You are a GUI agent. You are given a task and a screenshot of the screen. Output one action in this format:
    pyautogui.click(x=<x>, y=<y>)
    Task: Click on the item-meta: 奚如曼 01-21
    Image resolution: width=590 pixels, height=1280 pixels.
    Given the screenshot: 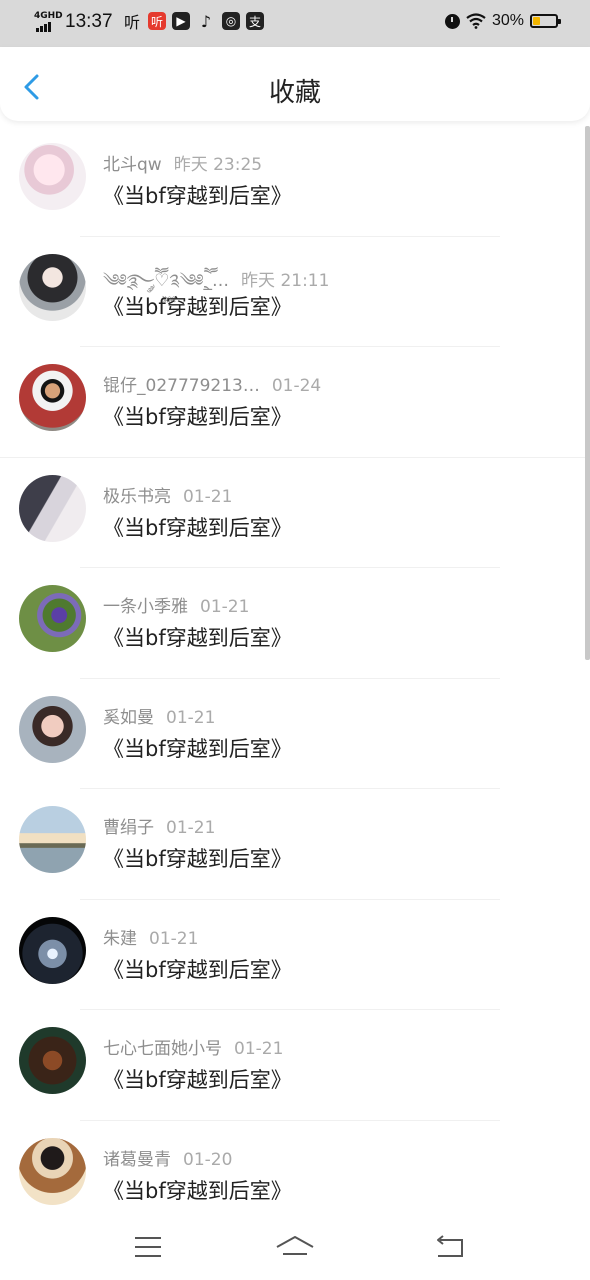 What is the action you would take?
    pyautogui.click(x=159, y=715)
    